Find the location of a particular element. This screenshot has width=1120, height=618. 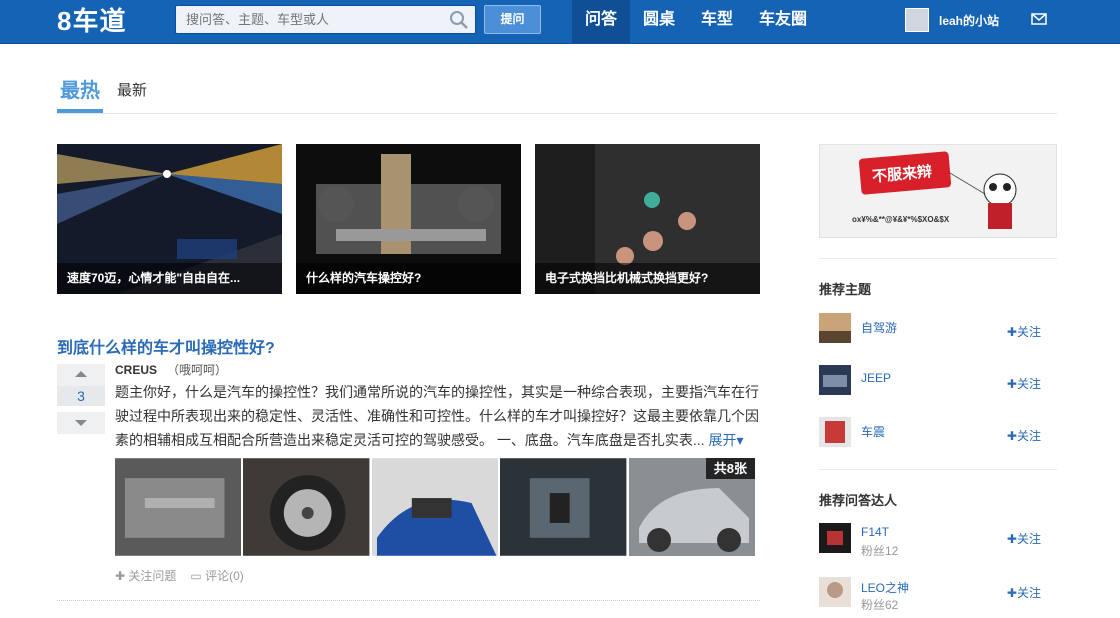

expert-name: F14T is located at coordinates (875, 532).